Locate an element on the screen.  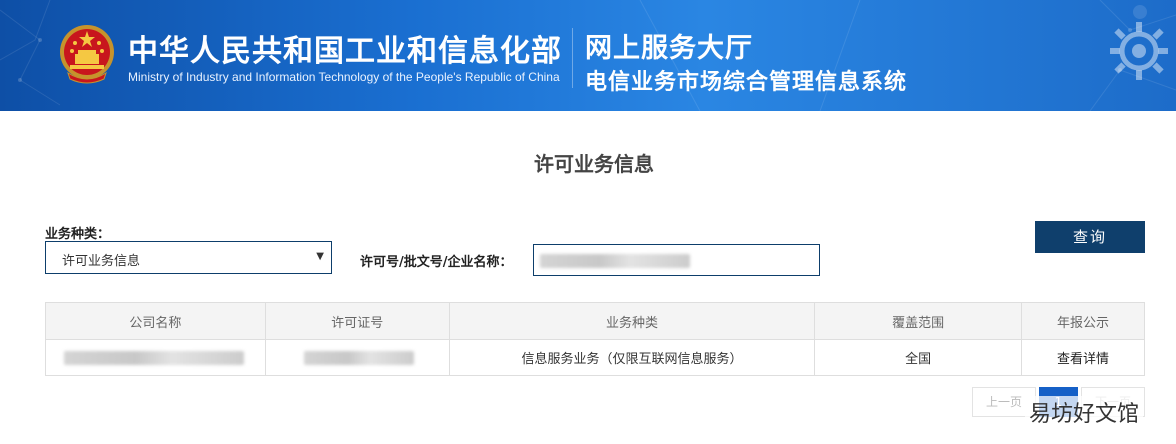
cell-annual-report: 查看详情 is located at coordinates (1083, 357).